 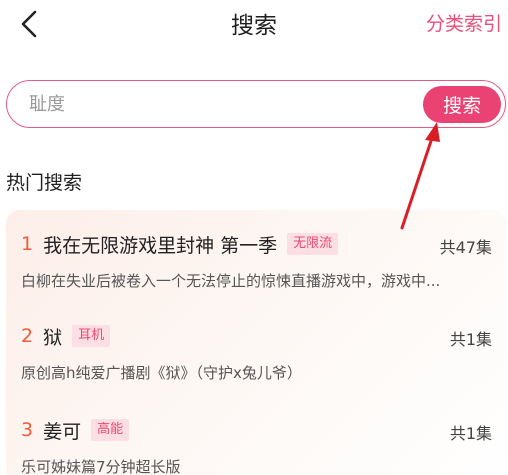 I want to click on item-header: 1 我在无限游戏里封神 第一季 无限流, so click(x=180, y=244).